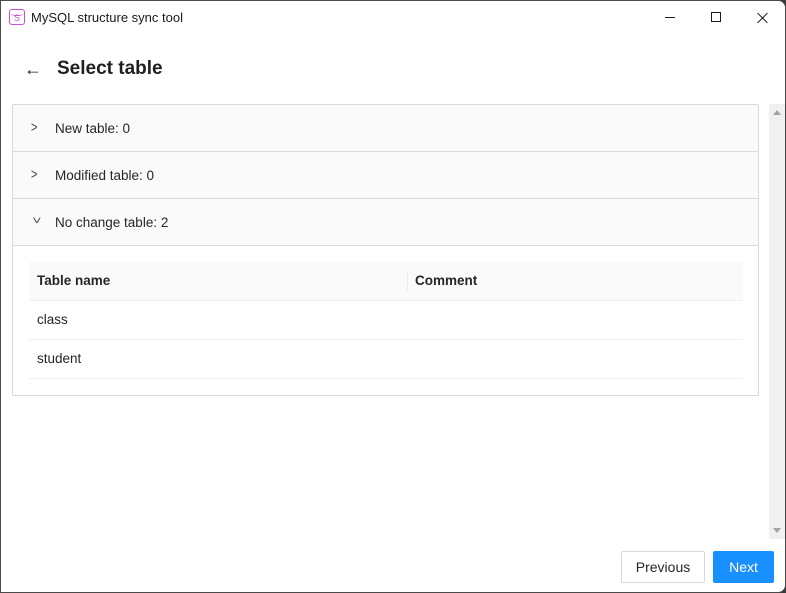  I want to click on minimize-icon, so click(670, 17).